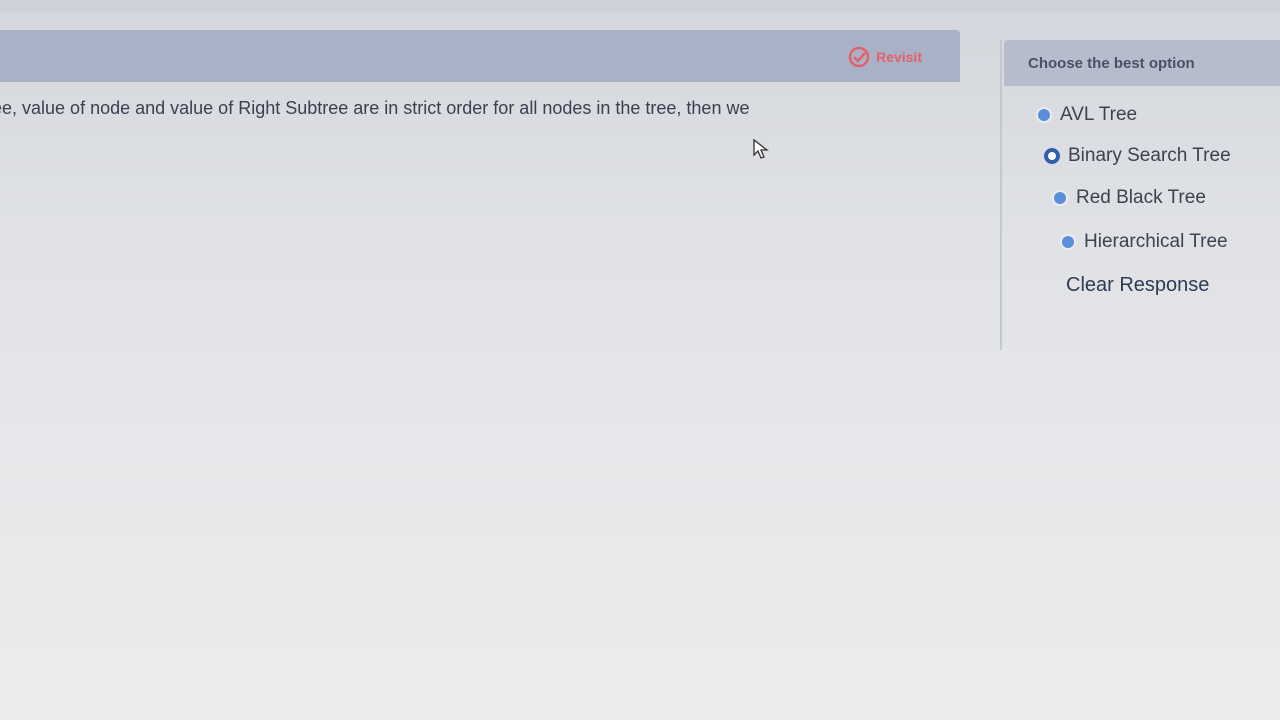 This screenshot has height=720, width=1280. I want to click on option-red-black-tree: Red Black Tree, so click(1129, 198).